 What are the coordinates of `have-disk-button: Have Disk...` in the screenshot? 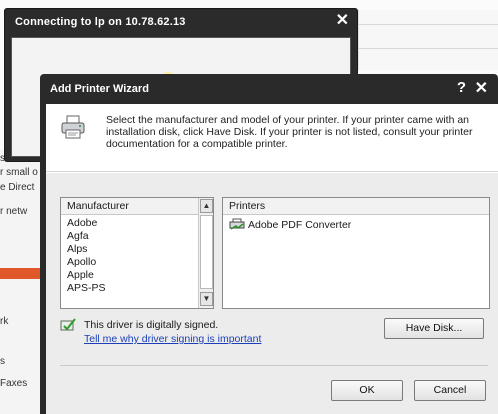 It's located at (434, 328).